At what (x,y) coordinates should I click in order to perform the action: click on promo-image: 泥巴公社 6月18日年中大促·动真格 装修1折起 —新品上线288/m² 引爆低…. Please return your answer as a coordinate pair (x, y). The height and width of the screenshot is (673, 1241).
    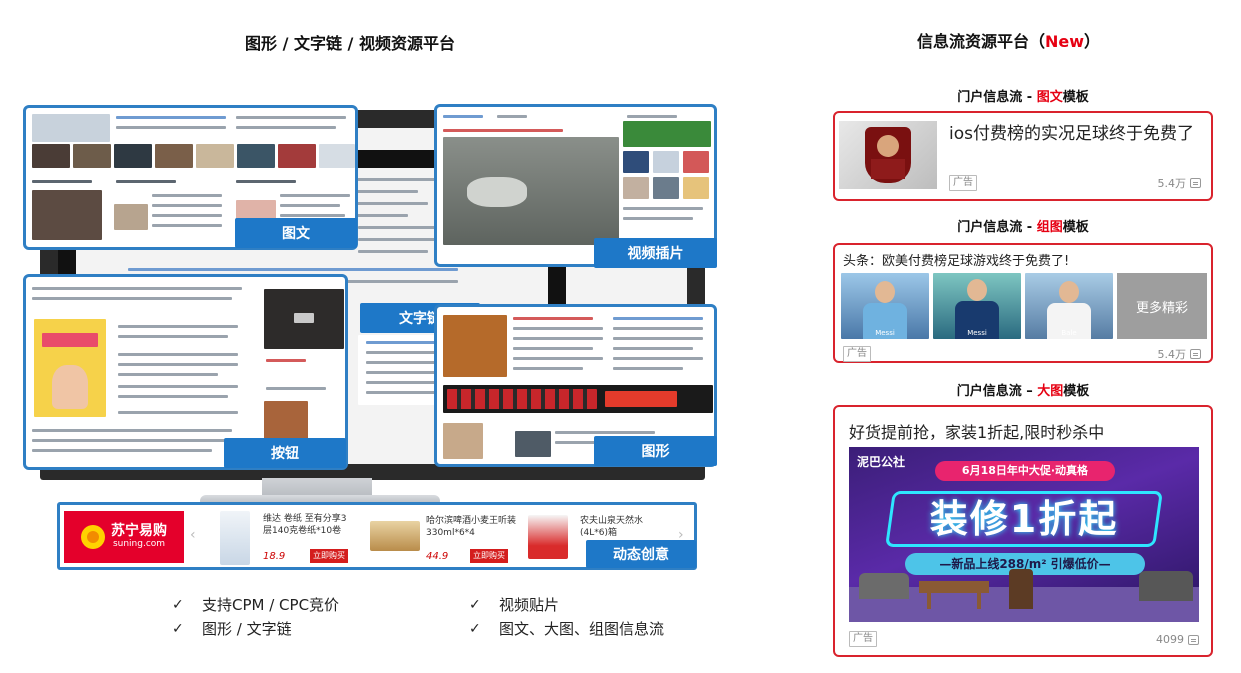
    Looking at the image, I should click on (1024, 534).